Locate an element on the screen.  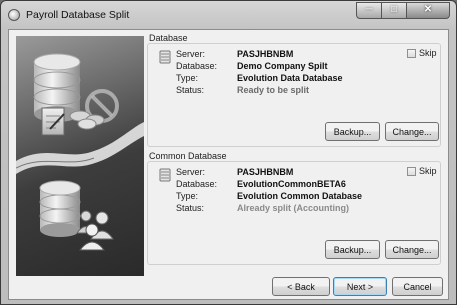
type-value: Evolution Common Database is located at coordinates (300, 196).